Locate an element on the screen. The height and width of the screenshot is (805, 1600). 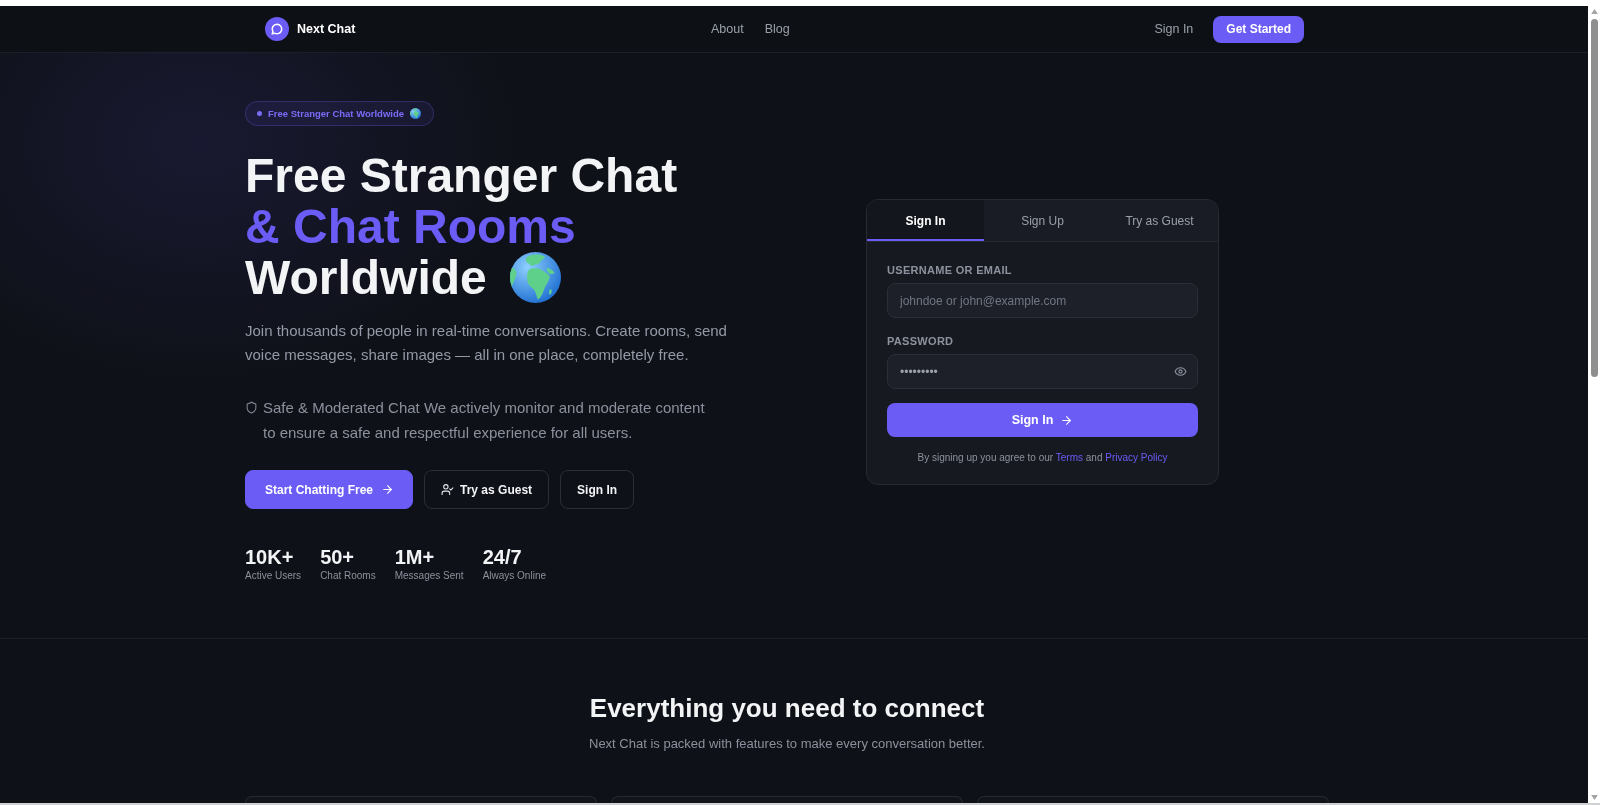
stat-label: Always Online is located at coordinates (514, 576).